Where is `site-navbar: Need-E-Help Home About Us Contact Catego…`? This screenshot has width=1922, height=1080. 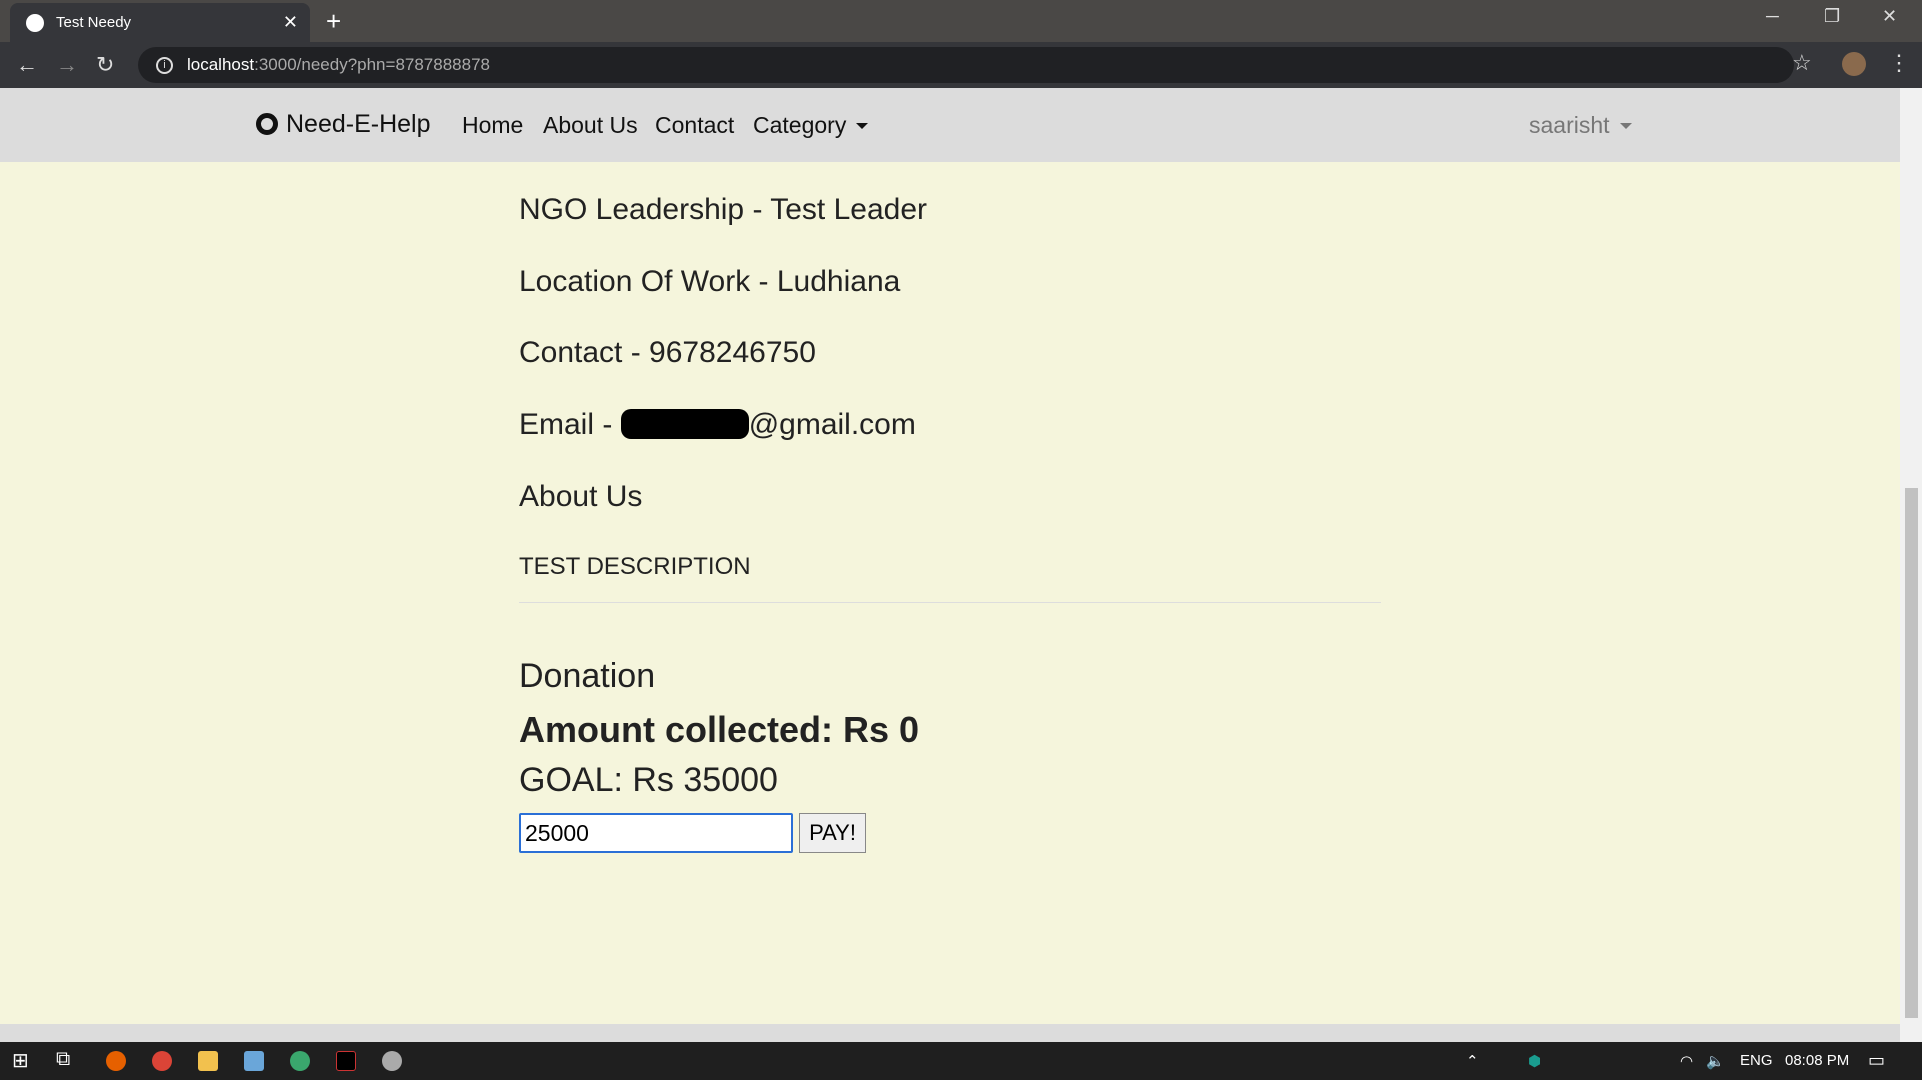
site-navbar: Need-E-Help Home About Us Contact Catego… is located at coordinates (950, 125).